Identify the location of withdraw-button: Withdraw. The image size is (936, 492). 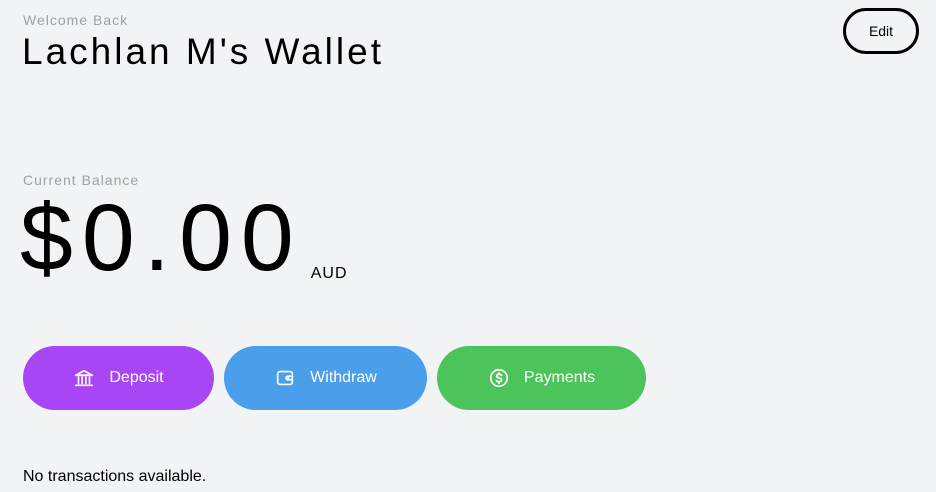
(325, 378).